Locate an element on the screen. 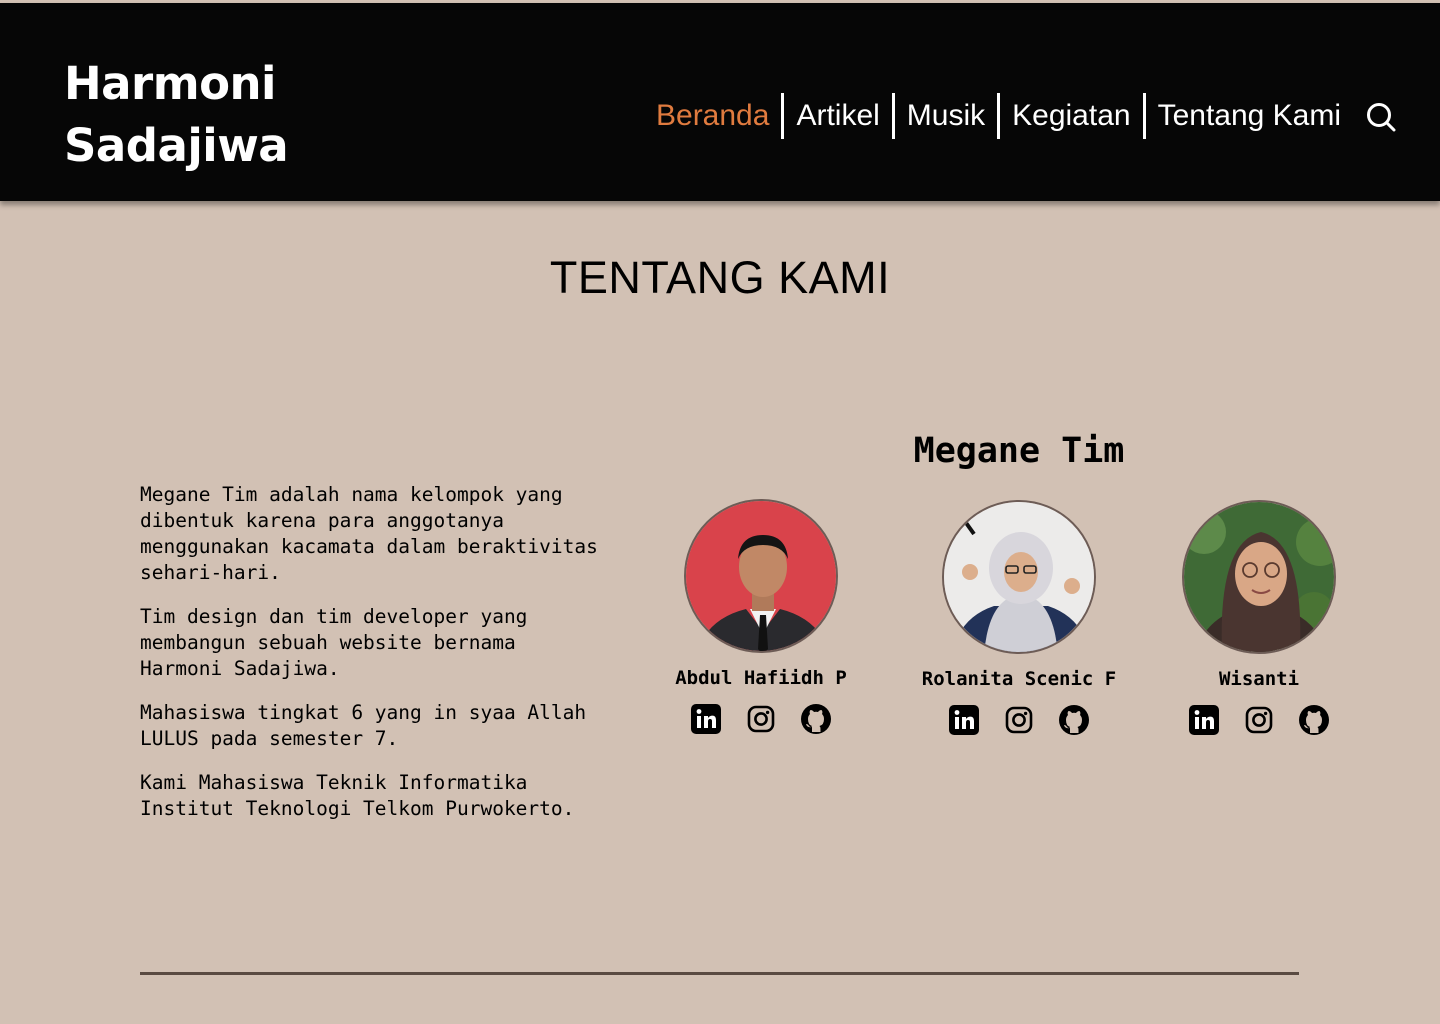 The height and width of the screenshot is (1024, 1440). nav-item-artikel: Artikel is located at coordinates (837, 116).